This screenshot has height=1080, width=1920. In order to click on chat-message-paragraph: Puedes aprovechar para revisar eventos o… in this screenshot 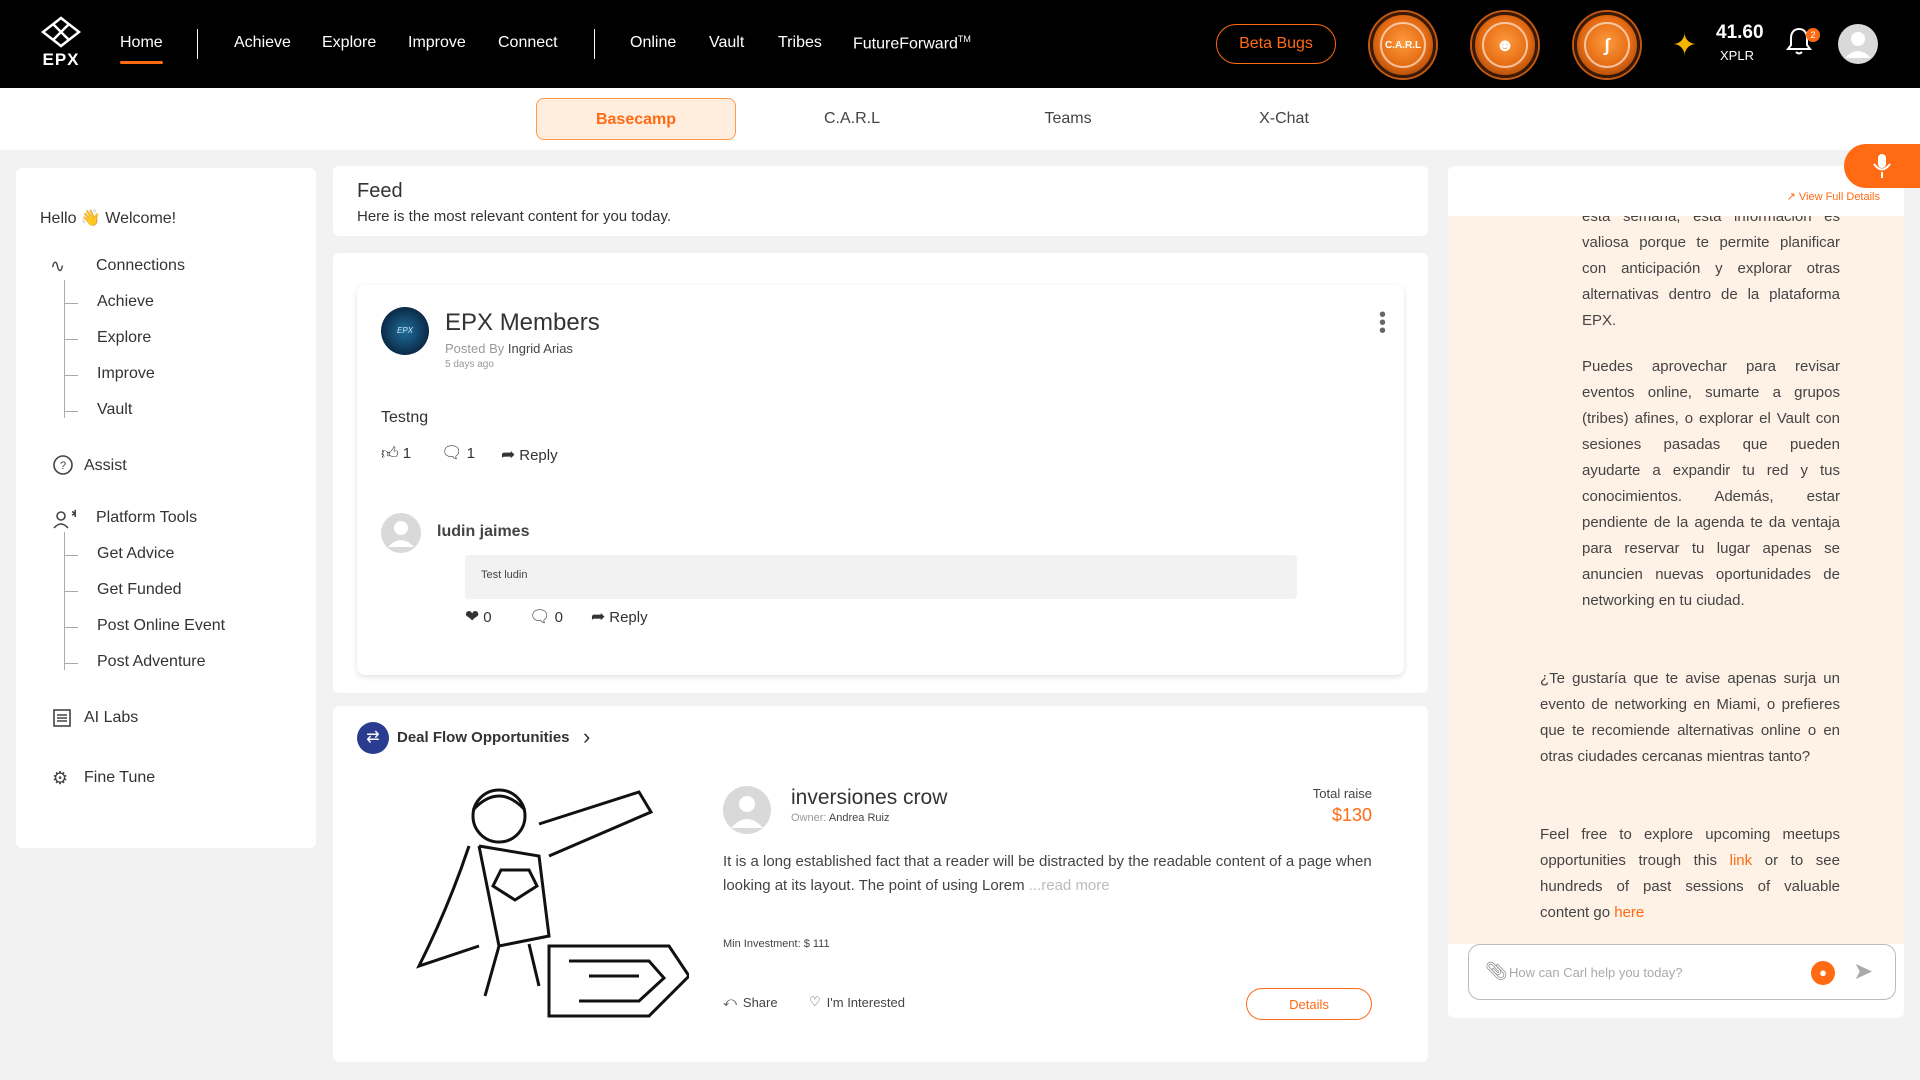, I will do `click(1711, 483)`.